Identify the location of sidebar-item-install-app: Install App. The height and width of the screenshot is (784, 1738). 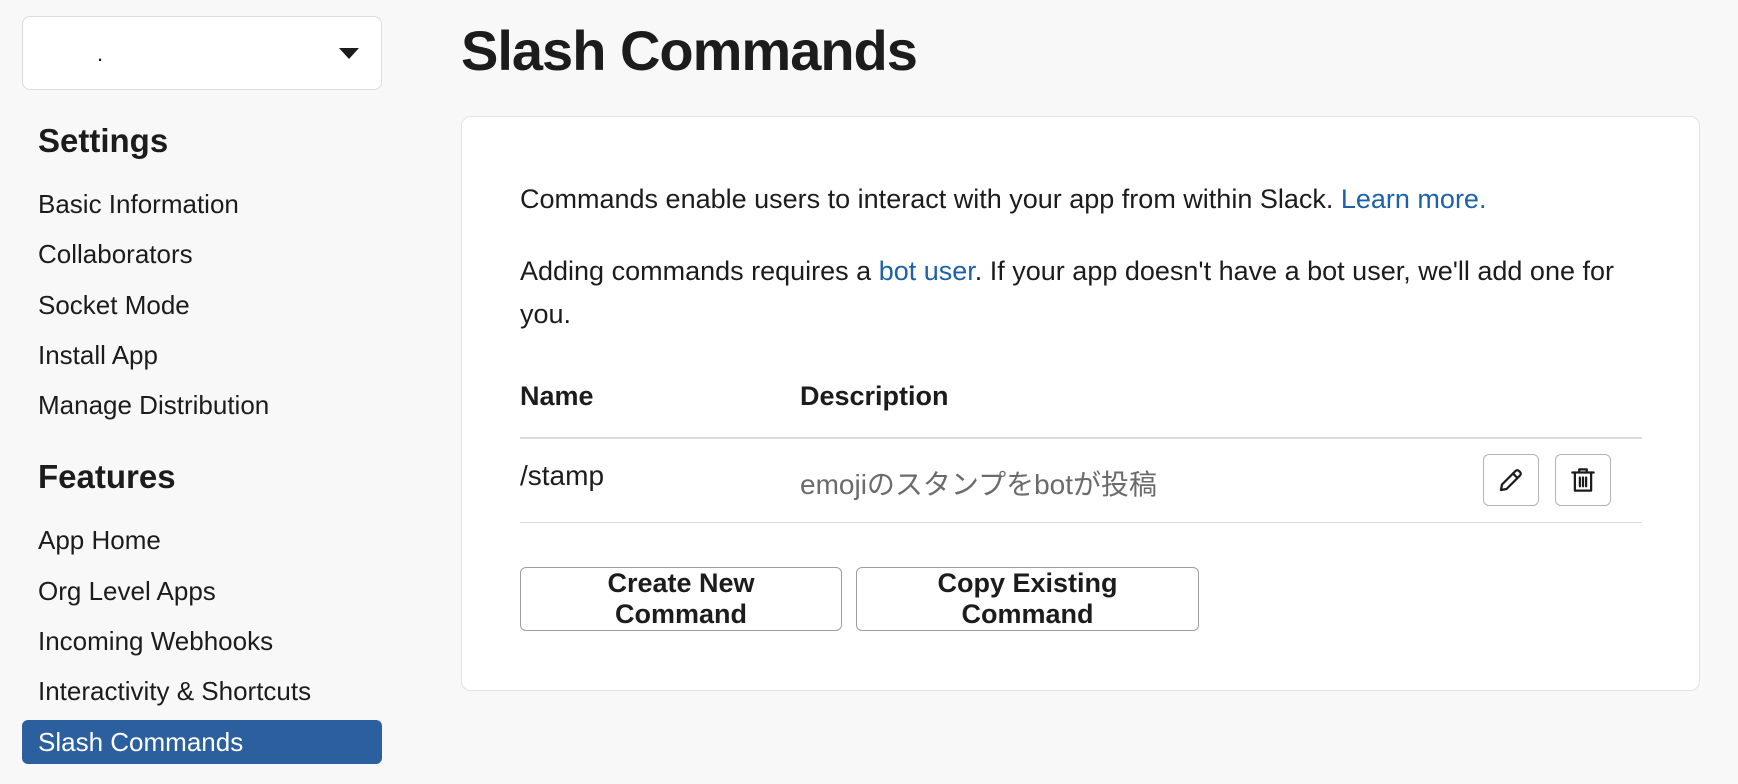
(202, 355).